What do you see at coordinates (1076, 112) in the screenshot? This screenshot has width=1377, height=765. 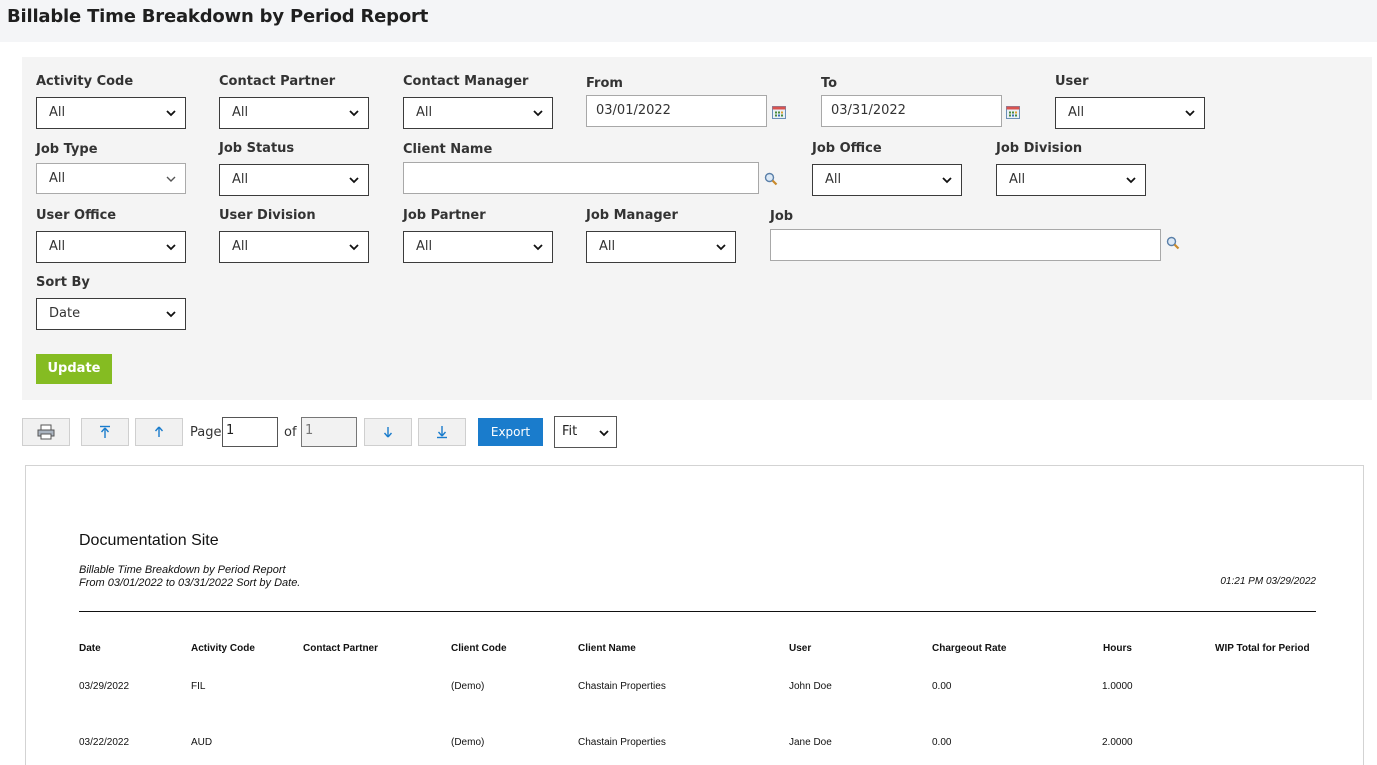 I see `user-value: All` at bounding box center [1076, 112].